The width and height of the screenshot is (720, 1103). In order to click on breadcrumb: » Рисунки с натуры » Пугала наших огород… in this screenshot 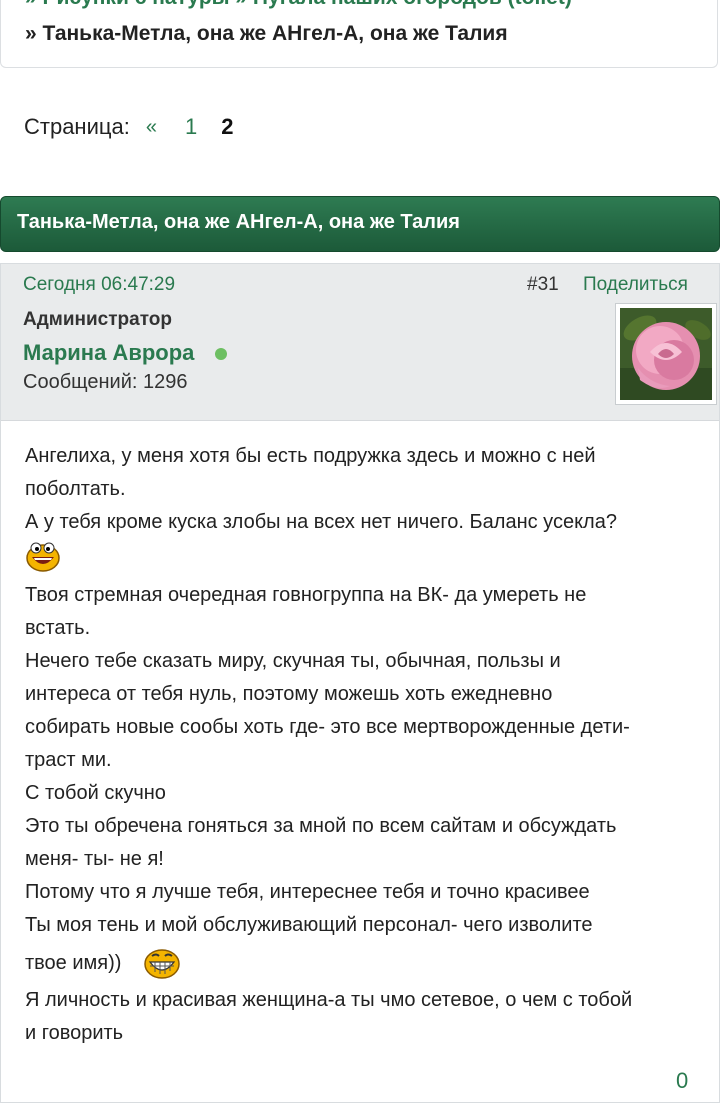, I will do `click(359, 34)`.